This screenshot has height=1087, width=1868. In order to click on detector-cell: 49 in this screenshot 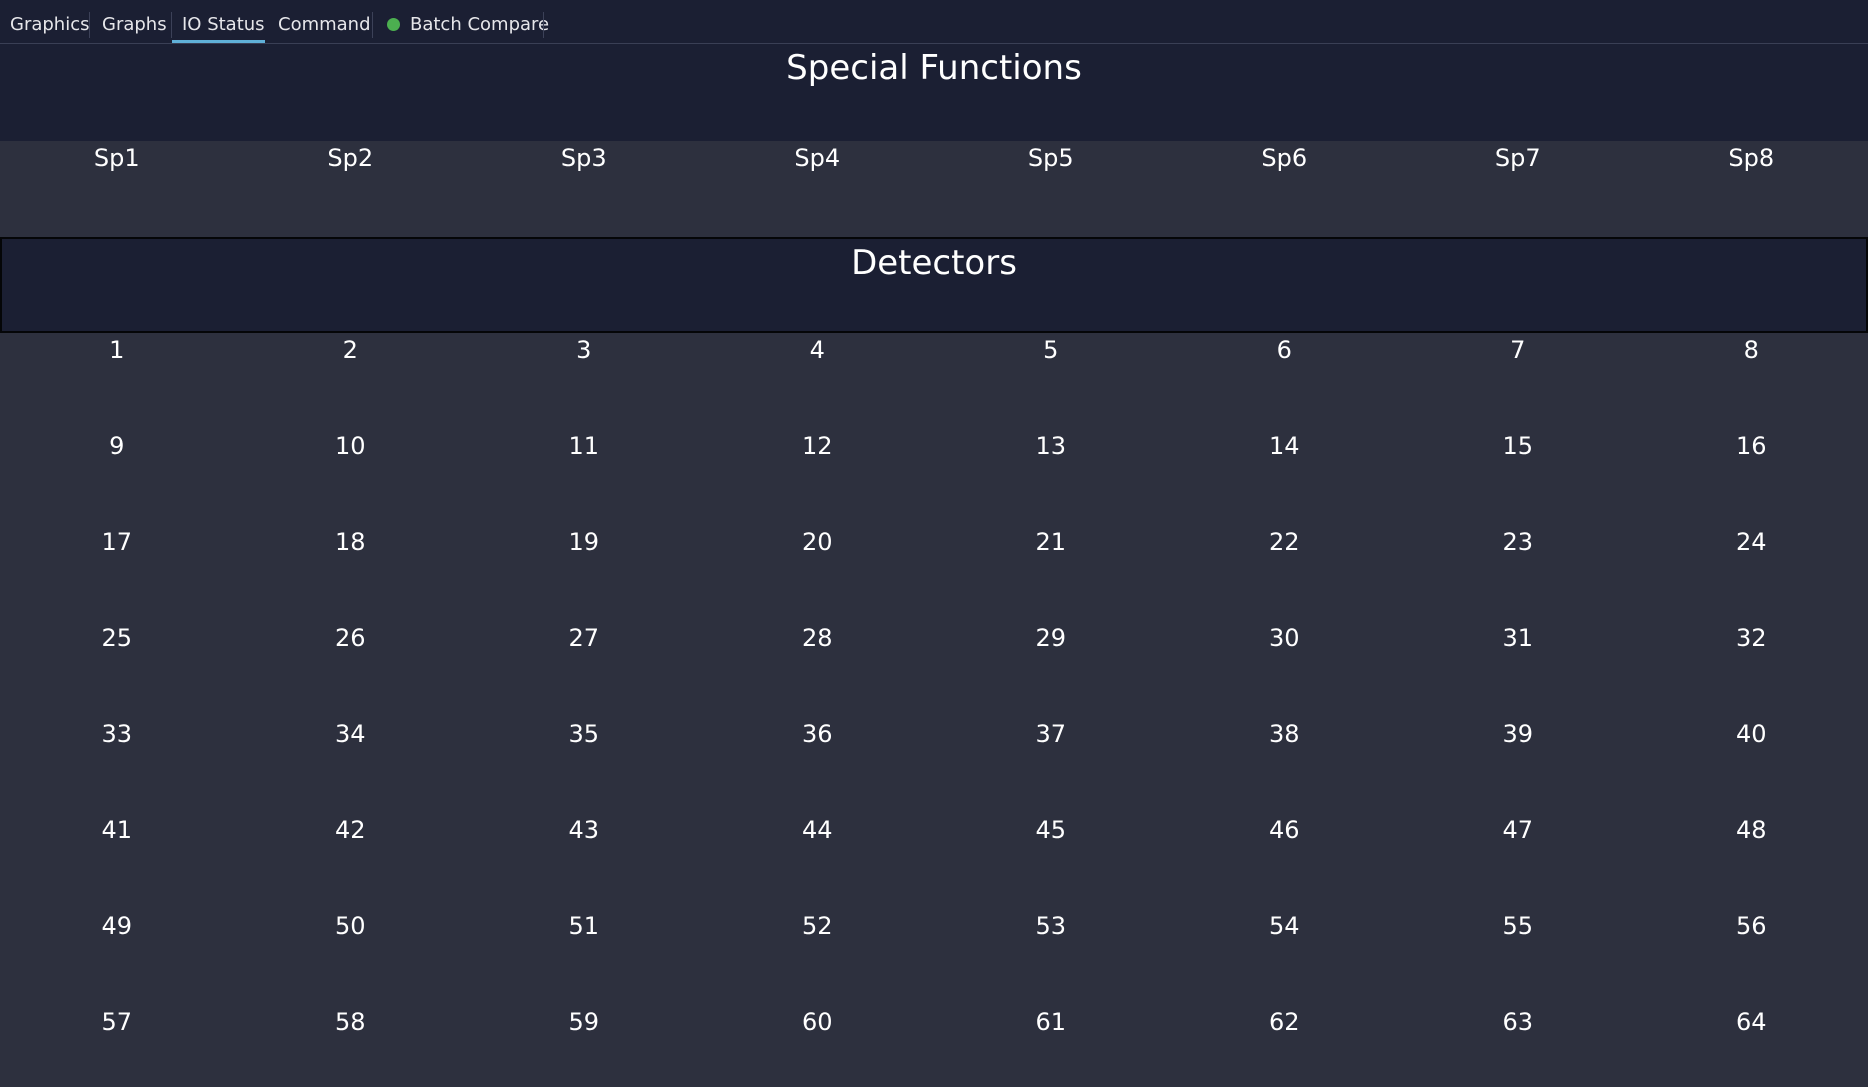, I will do `click(117, 926)`.